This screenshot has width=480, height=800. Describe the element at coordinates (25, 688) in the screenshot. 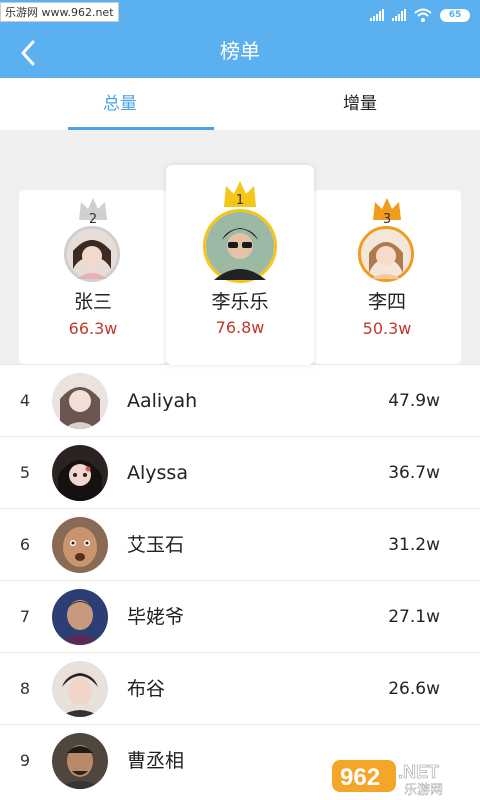

I see `list-rank: 8` at that location.